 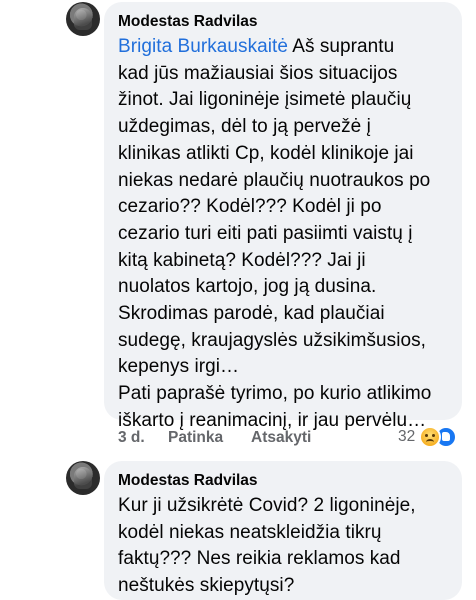 What do you see at coordinates (251, 314) in the screenshot?
I see `comment-line: Skrodimas parodė, kad plaučiai` at bounding box center [251, 314].